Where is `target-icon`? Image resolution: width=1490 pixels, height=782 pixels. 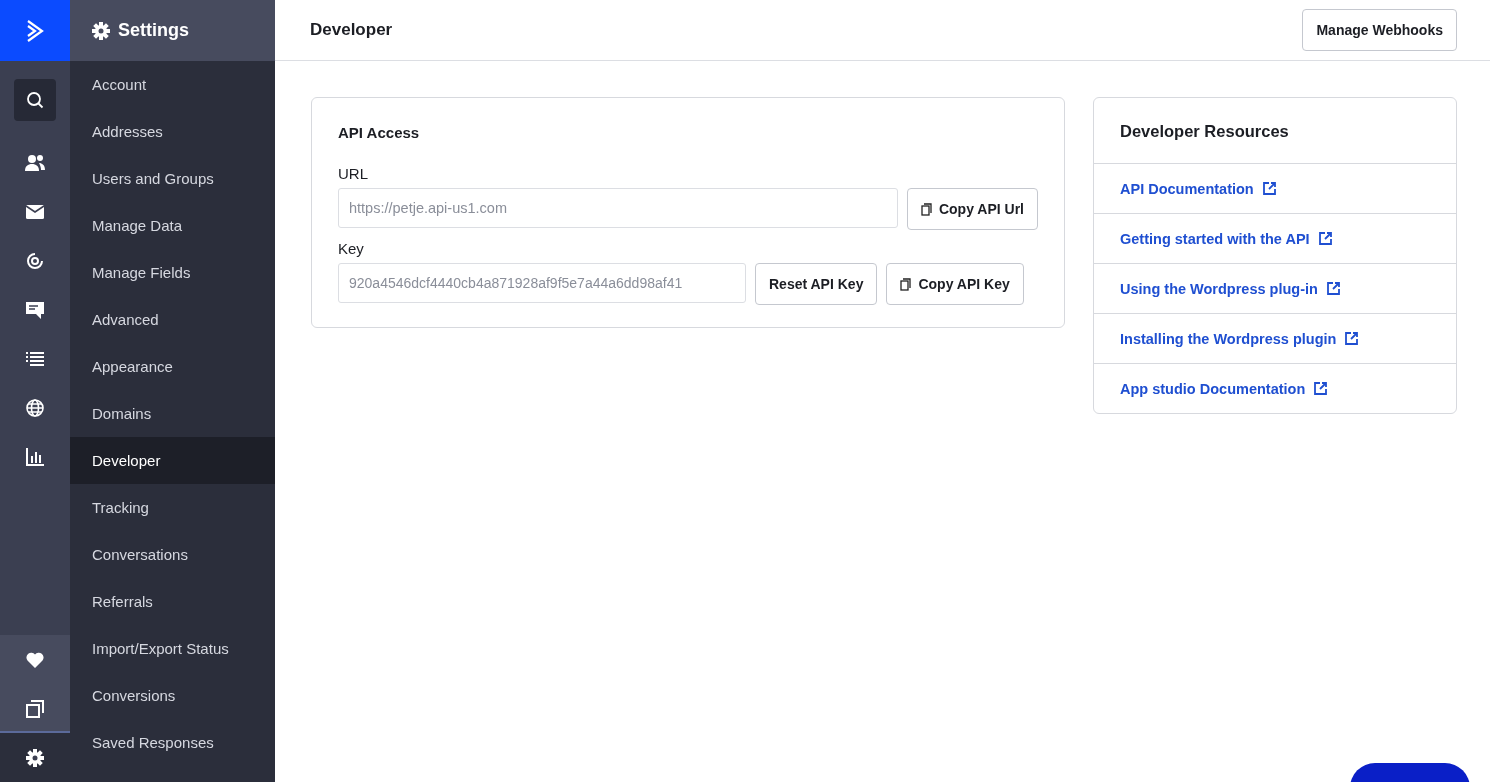
target-icon is located at coordinates (35, 261).